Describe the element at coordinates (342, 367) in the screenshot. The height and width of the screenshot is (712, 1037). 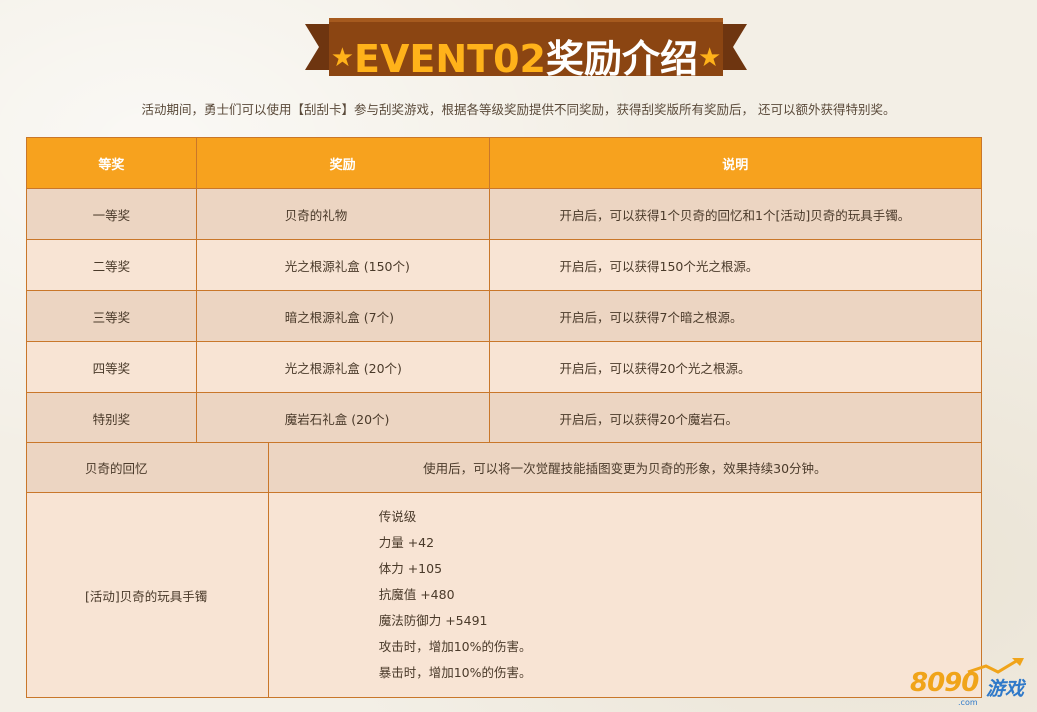
I see `reward-cell: 光之根源礼盒 (20个)` at that location.